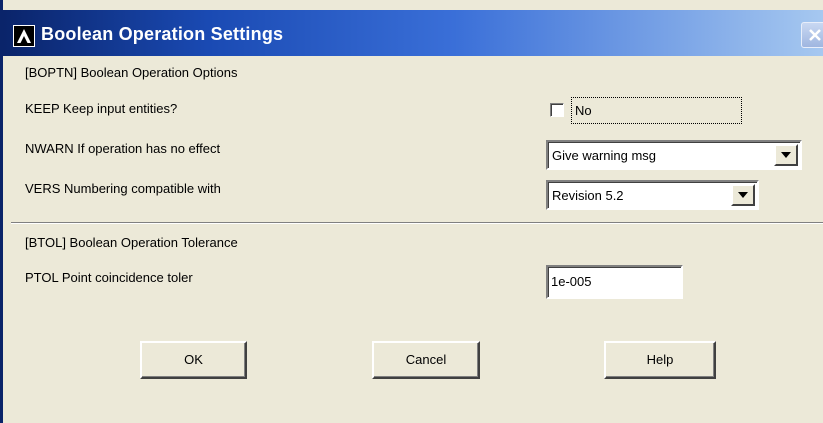  What do you see at coordinates (123, 188) in the screenshot?
I see `vers-label: VERS Numbering compatible with` at bounding box center [123, 188].